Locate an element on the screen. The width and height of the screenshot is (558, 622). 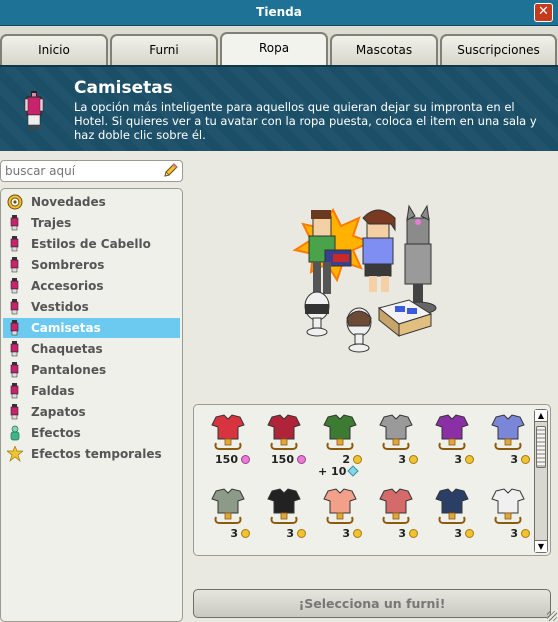
category-title: Camisetas is located at coordinates (123, 88).